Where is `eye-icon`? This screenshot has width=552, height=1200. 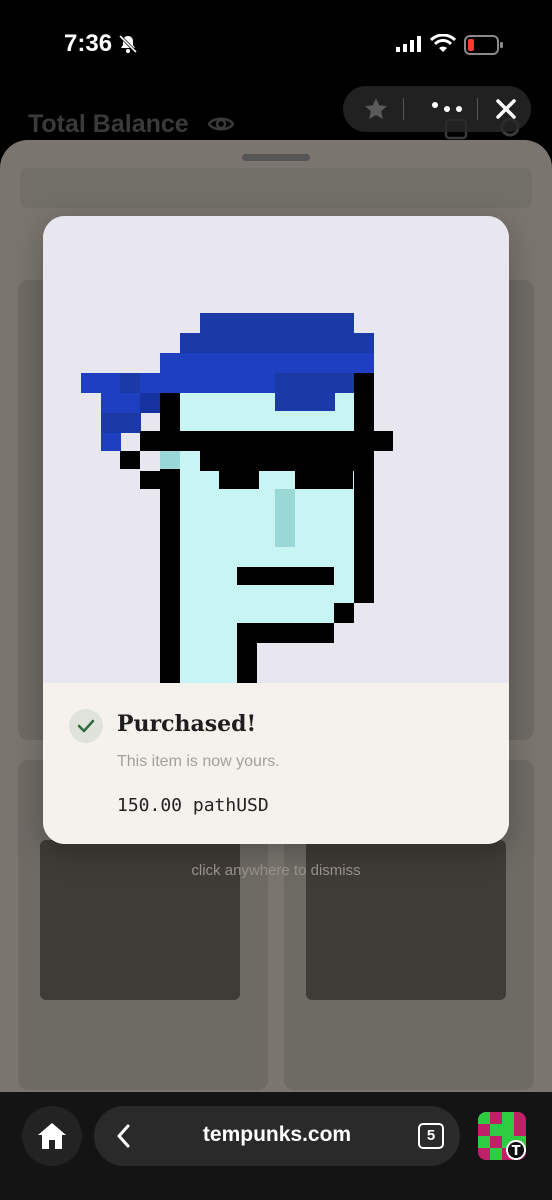 eye-icon is located at coordinates (221, 126).